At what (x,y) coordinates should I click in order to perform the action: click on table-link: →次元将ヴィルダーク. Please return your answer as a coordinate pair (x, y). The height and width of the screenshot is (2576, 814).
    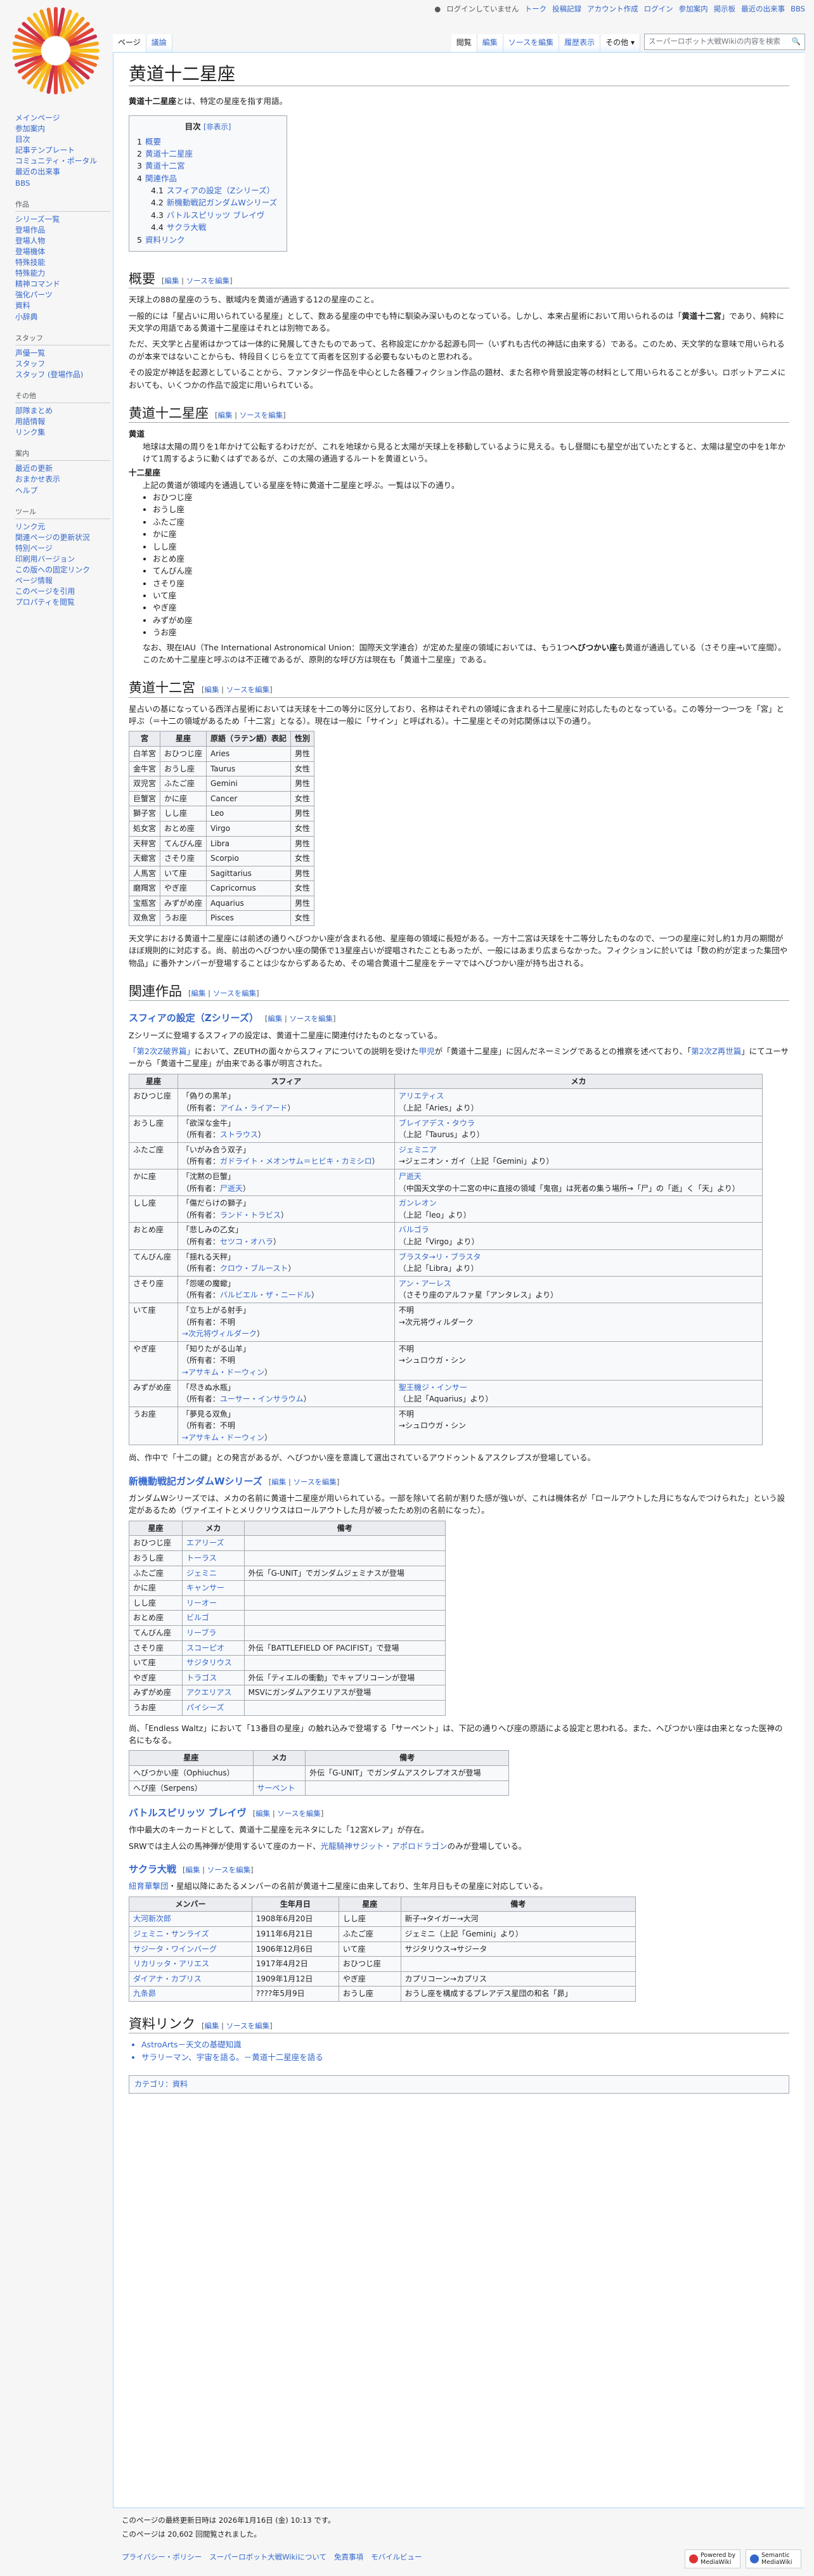
    Looking at the image, I should click on (219, 1334).